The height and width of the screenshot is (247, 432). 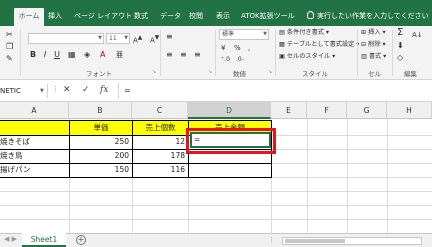 What do you see at coordinates (249, 48) in the screenshot?
I see `comma-icon: ,` at bounding box center [249, 48].